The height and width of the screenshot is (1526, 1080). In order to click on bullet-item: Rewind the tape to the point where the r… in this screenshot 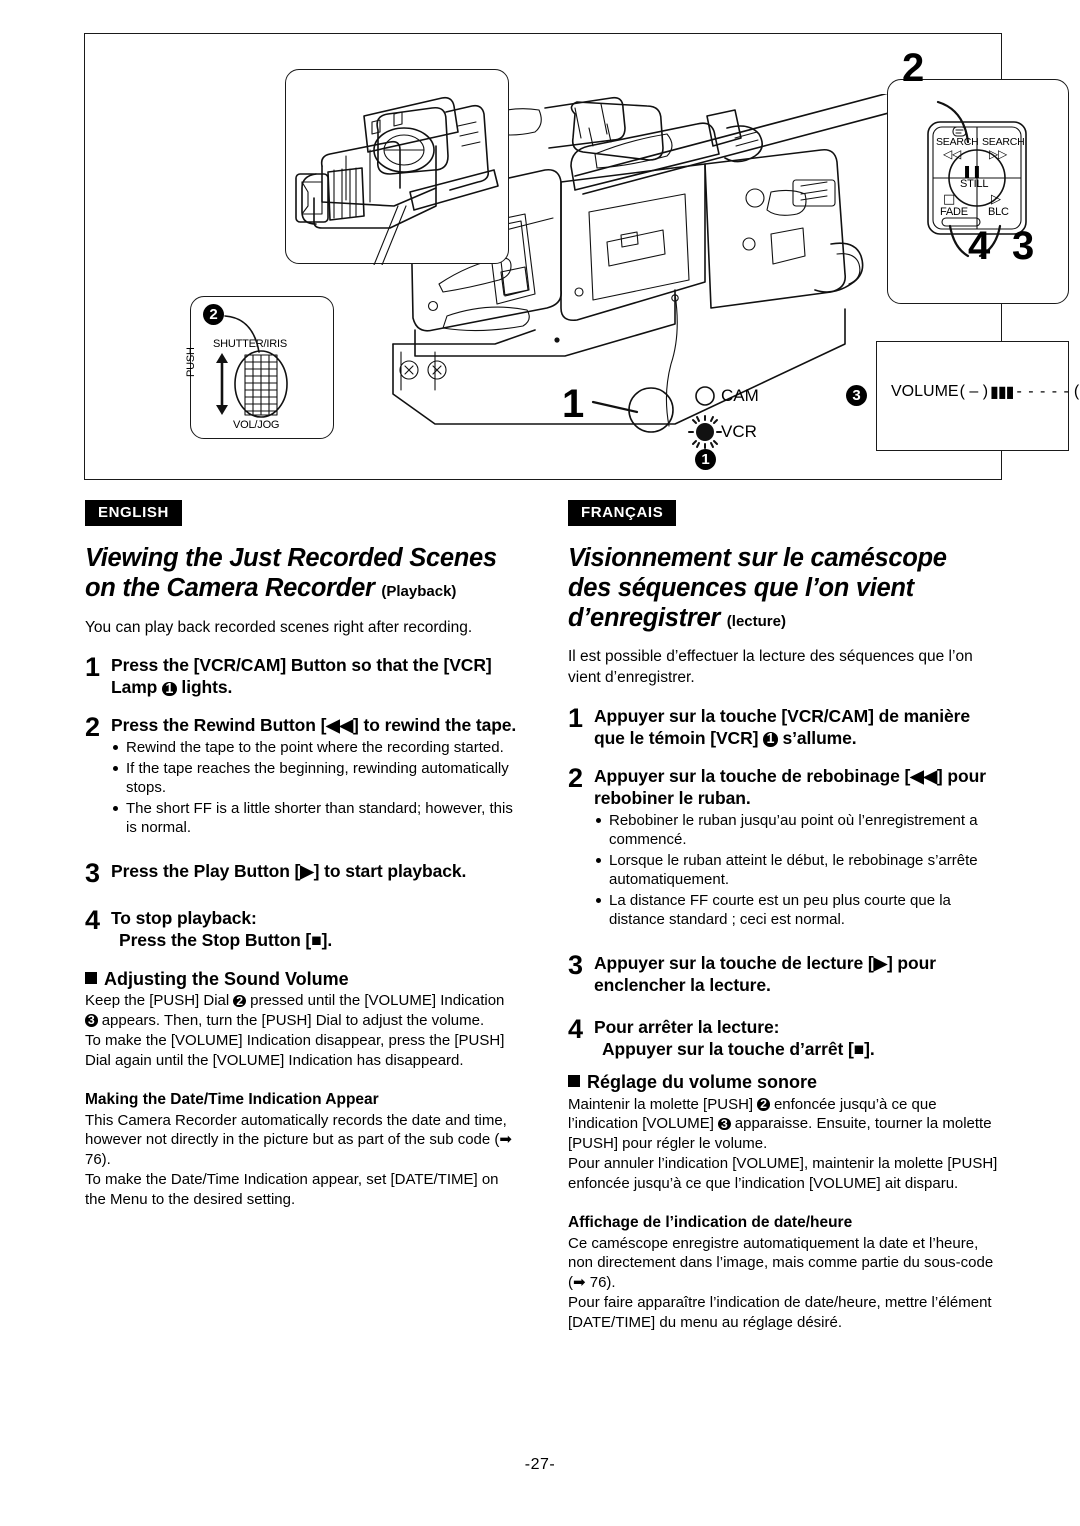, I will do `click(314, 748)`.